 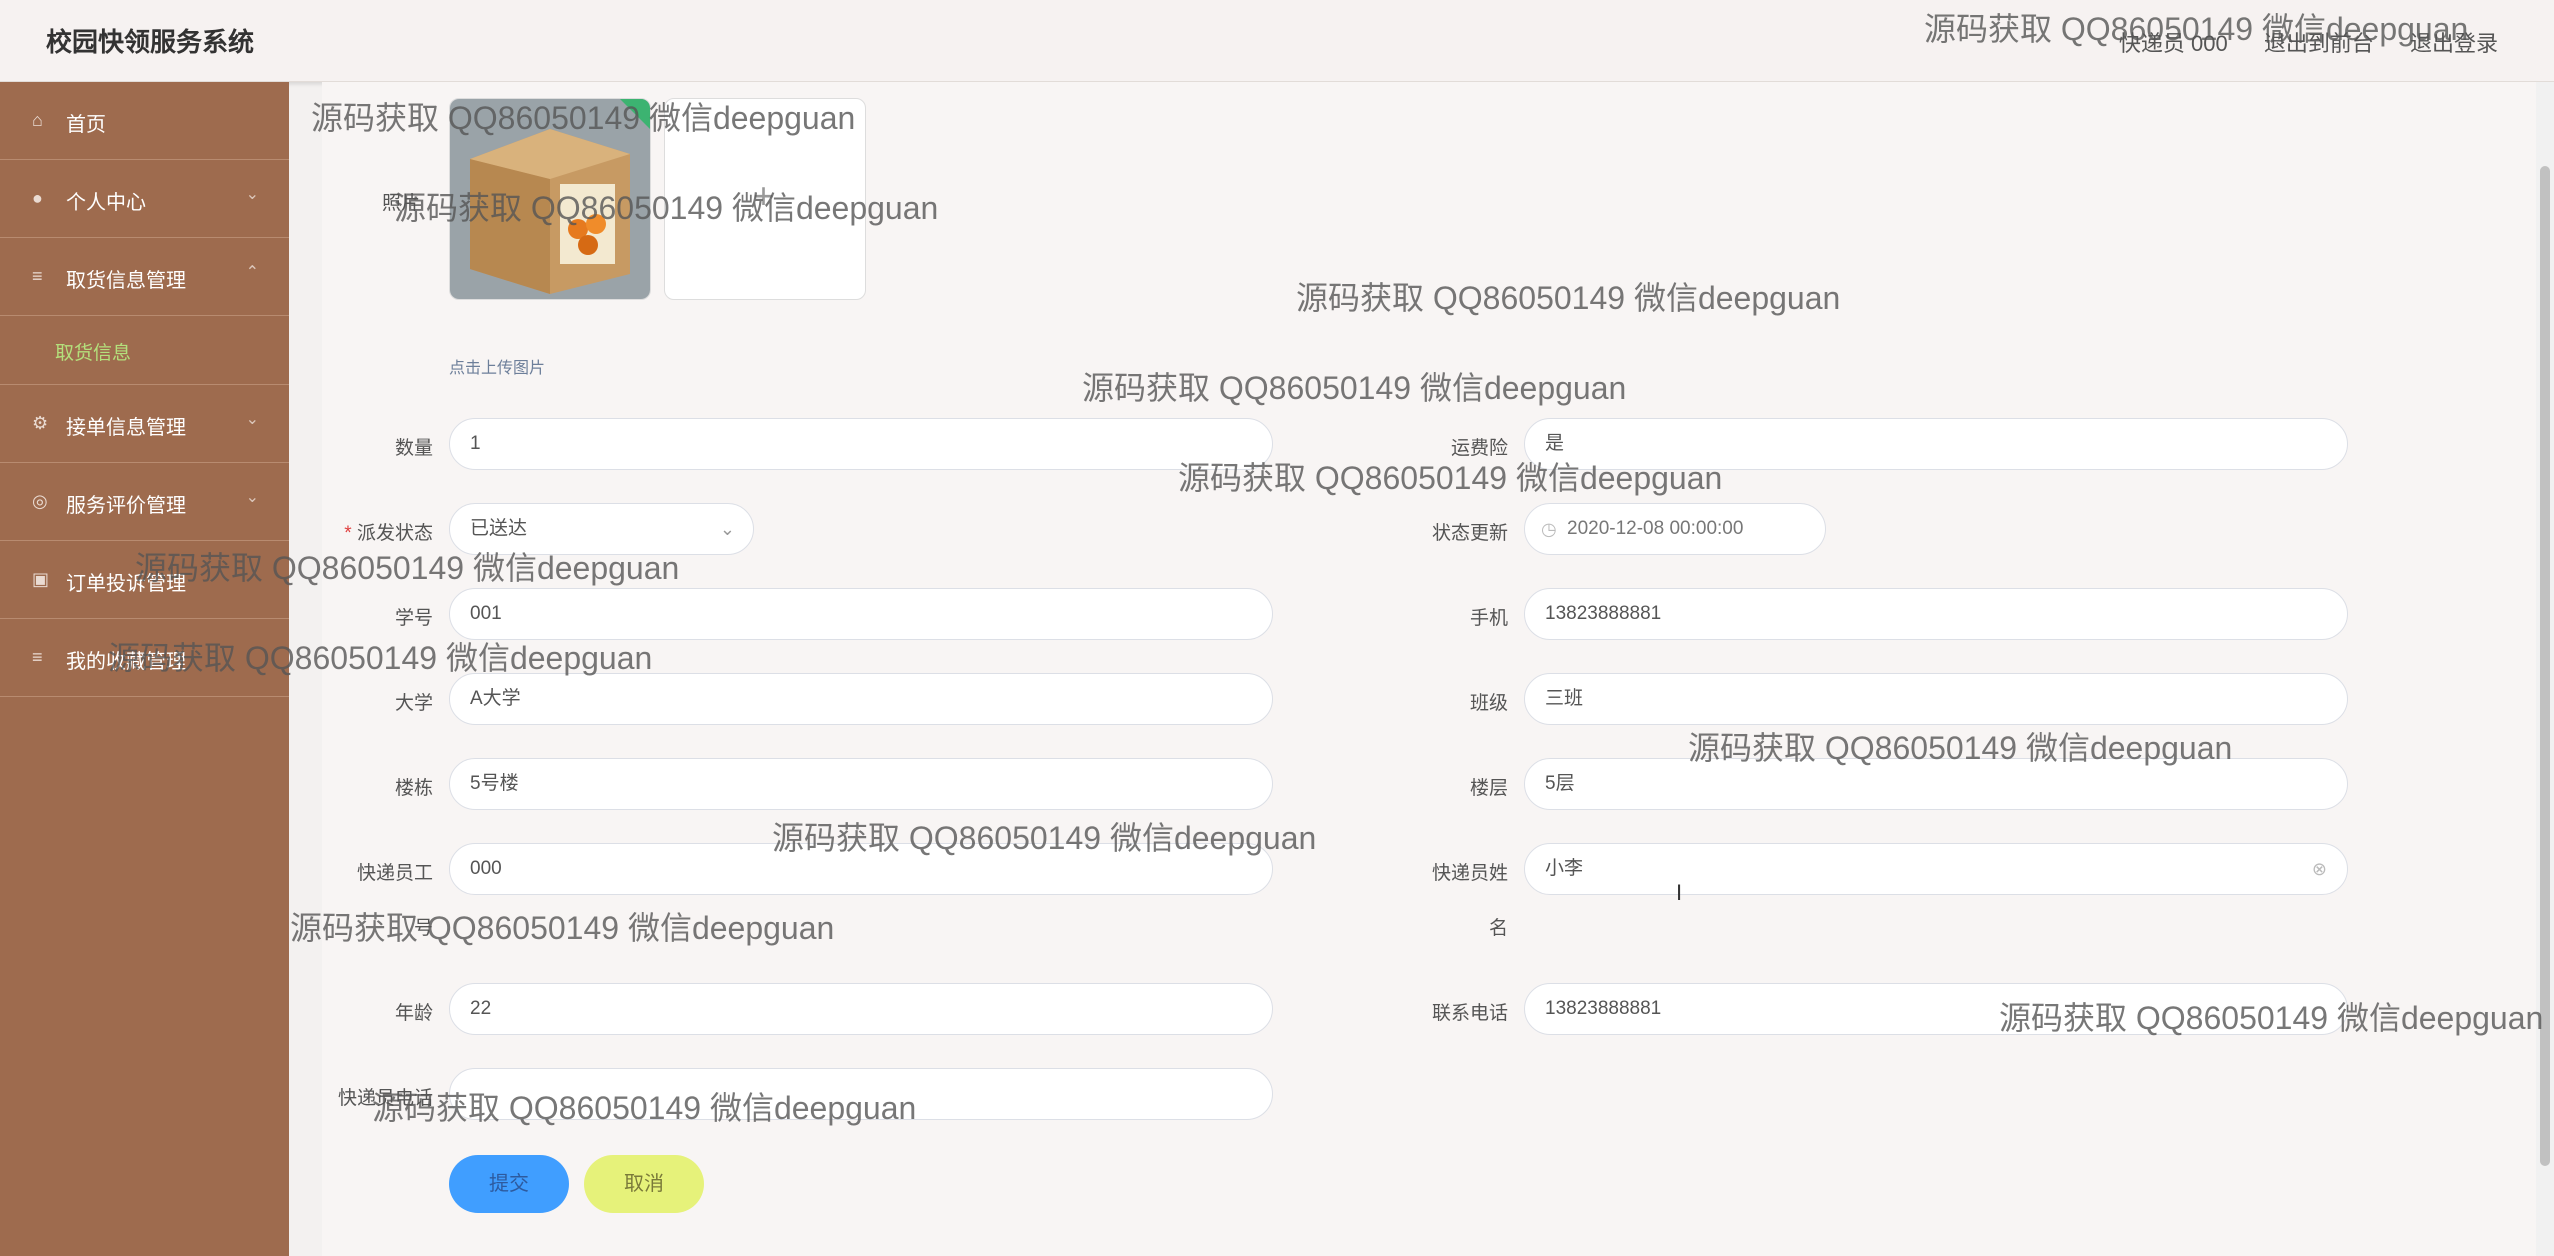 I want to click on quantity-label: 数量, so click(x=413, y=448).